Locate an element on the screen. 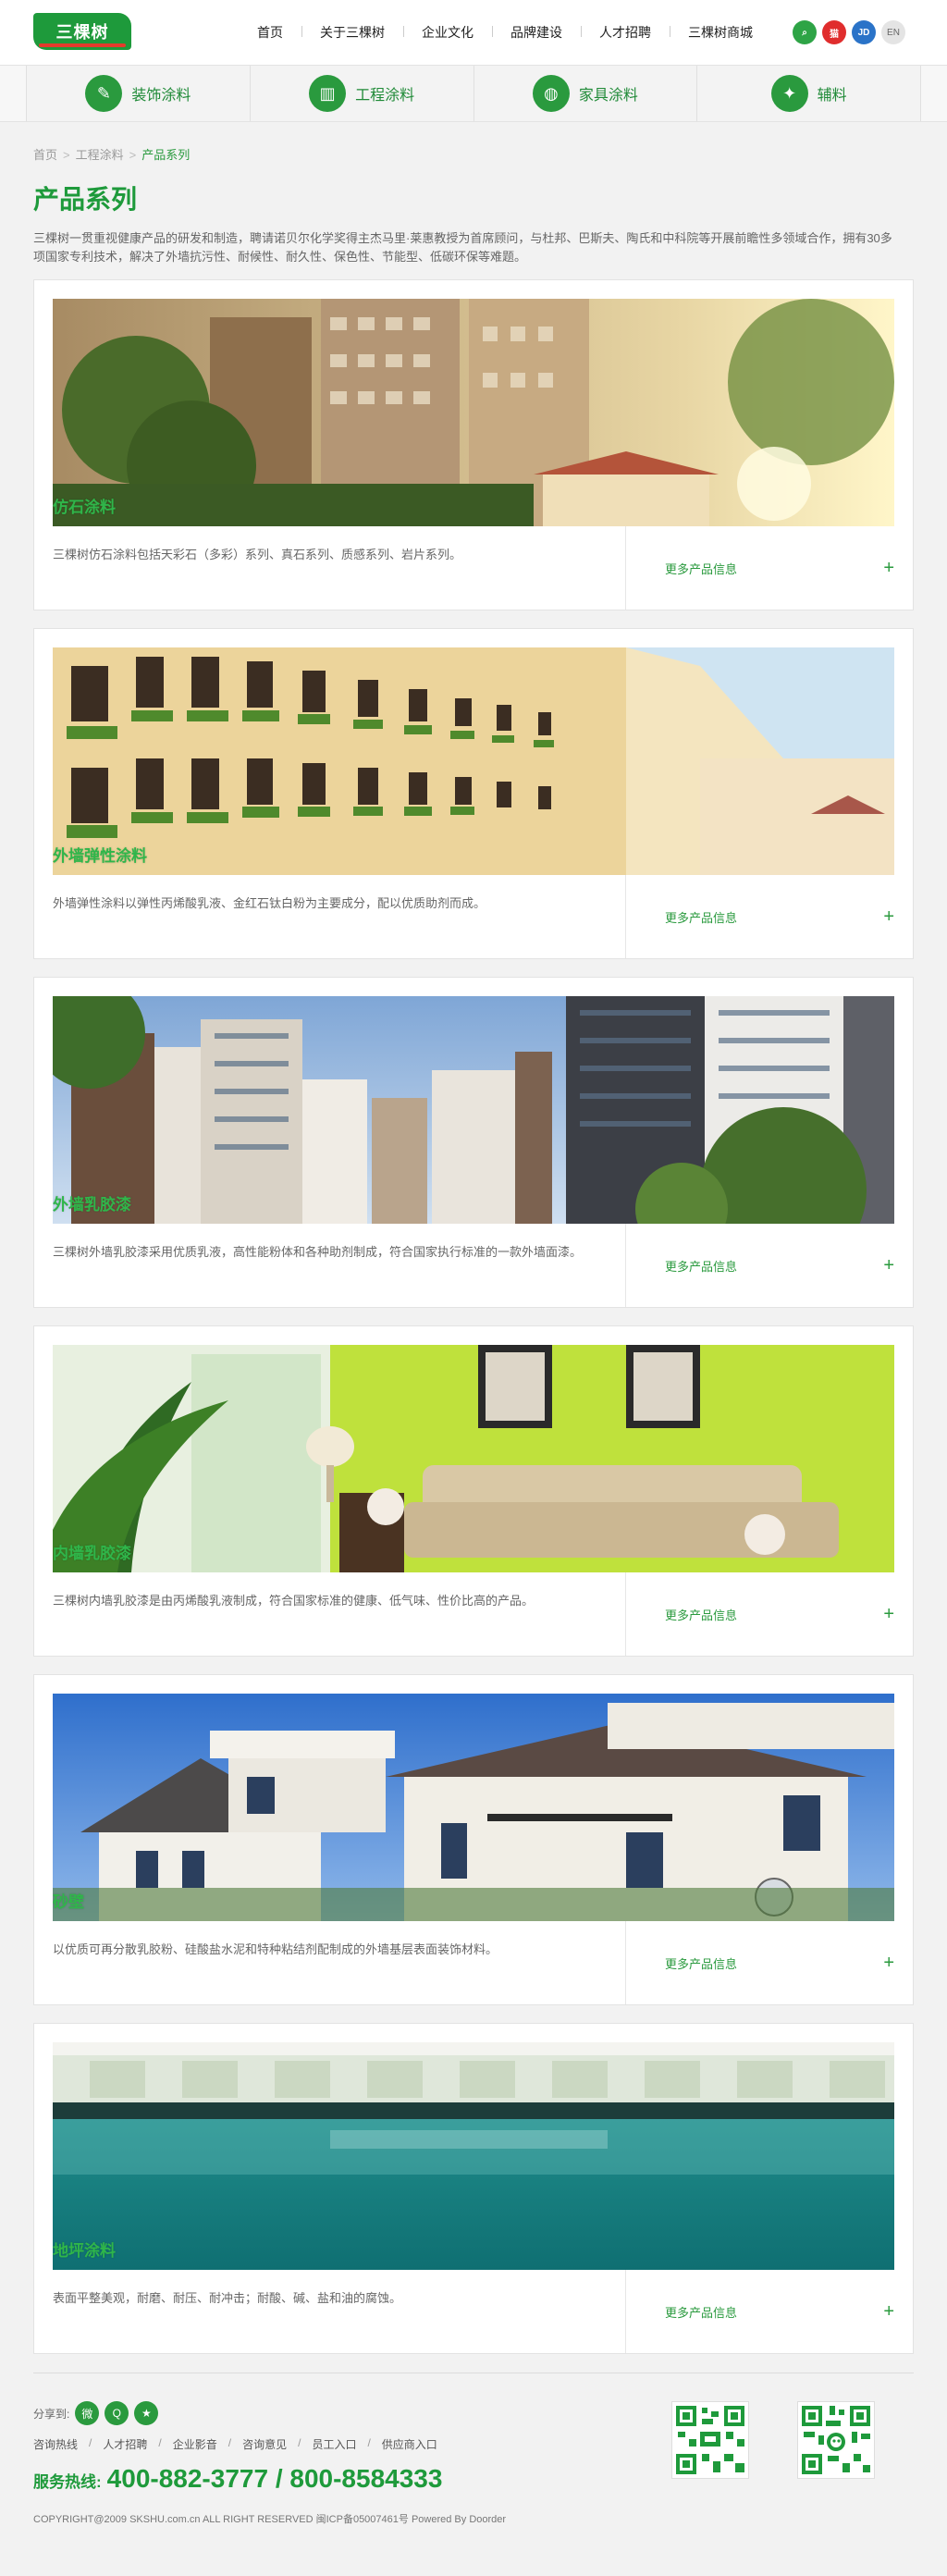  product-name: 外墙乳胶漆 is located at coordinates (92, 1205).